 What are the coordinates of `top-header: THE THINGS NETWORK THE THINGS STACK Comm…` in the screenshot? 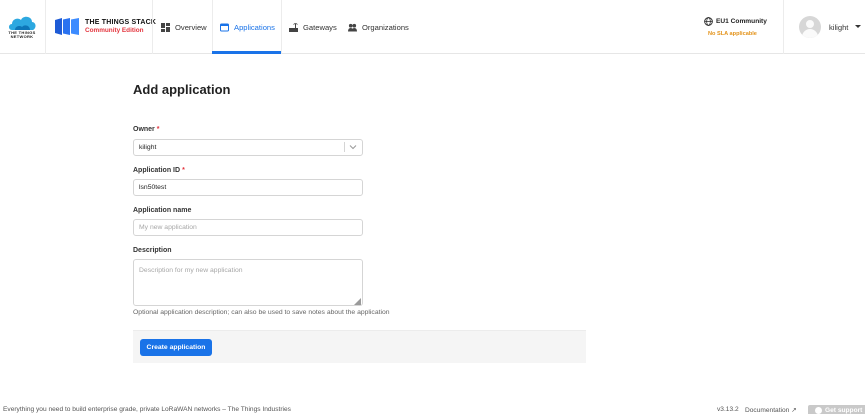 It's located at (432, 27).